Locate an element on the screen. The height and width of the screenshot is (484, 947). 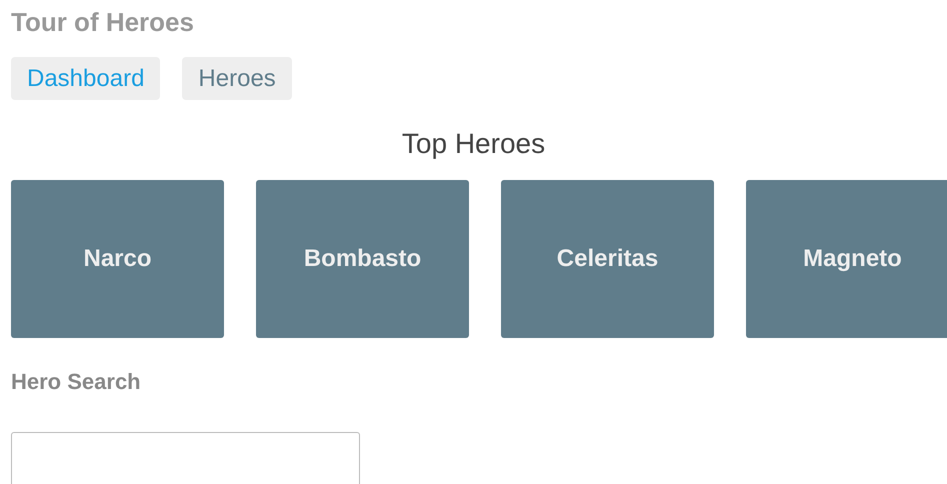
hero-card: Magneto is located at coordinates (846, 259).